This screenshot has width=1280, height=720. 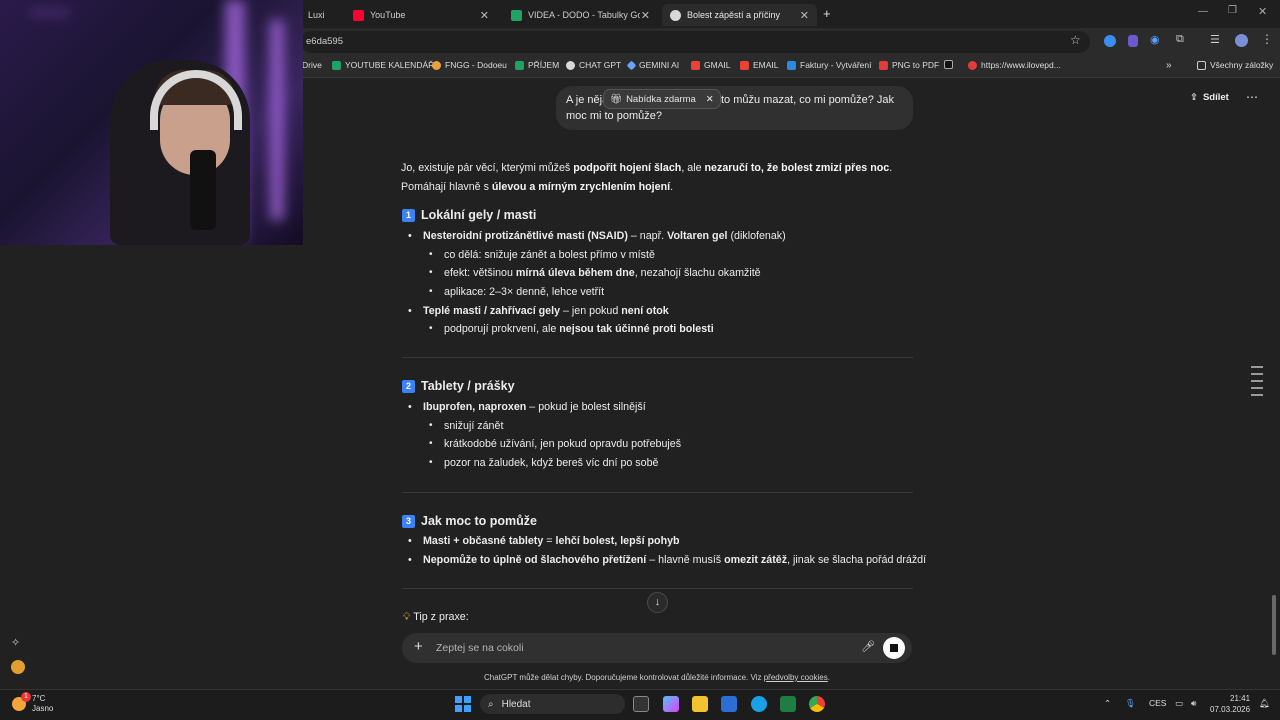 What do you see at coordinates (18, 667) in the screenshot?
I see `user-avatar` at bounding box center [18, 667].